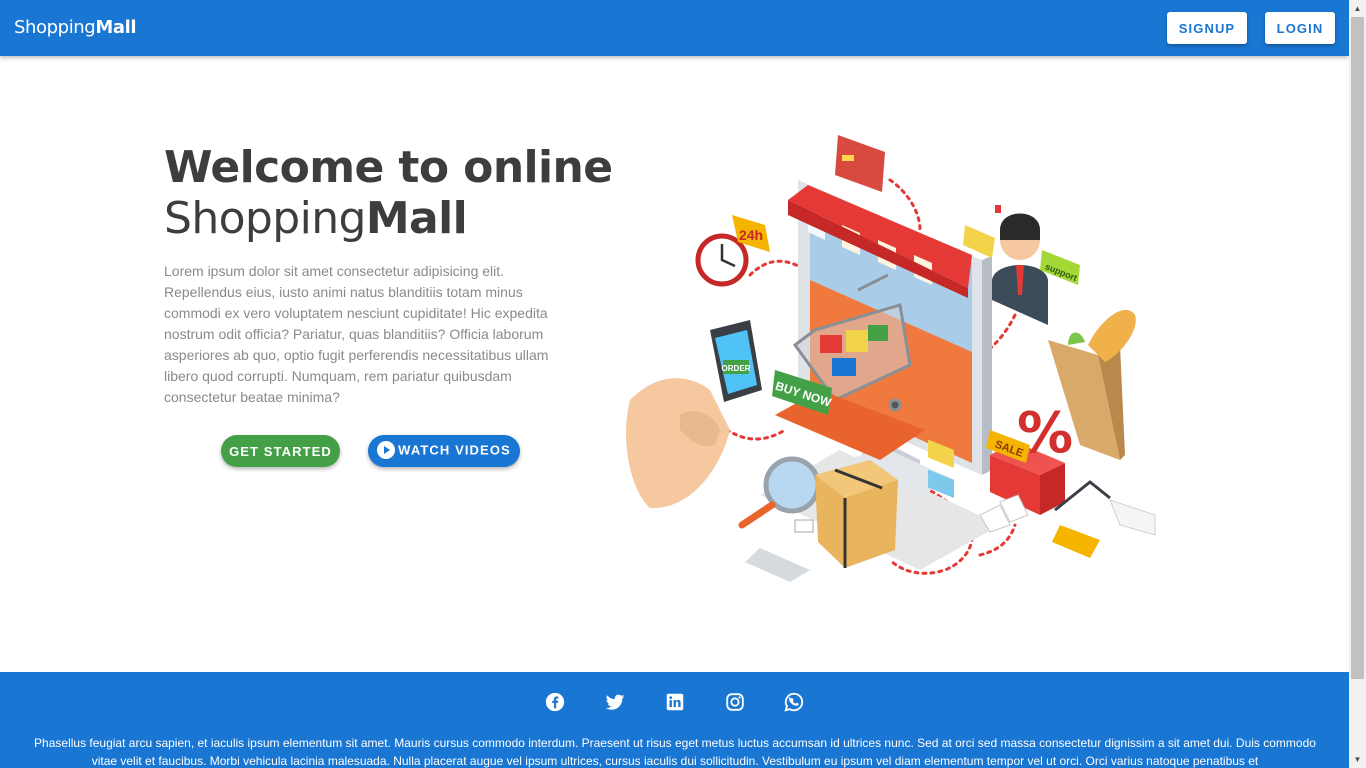 Image resolution: width=1366 pixels, height=768 pixels. Describe the element at coordinates (732, 251) in the screenshot. I see `clock: 24h` at that location.